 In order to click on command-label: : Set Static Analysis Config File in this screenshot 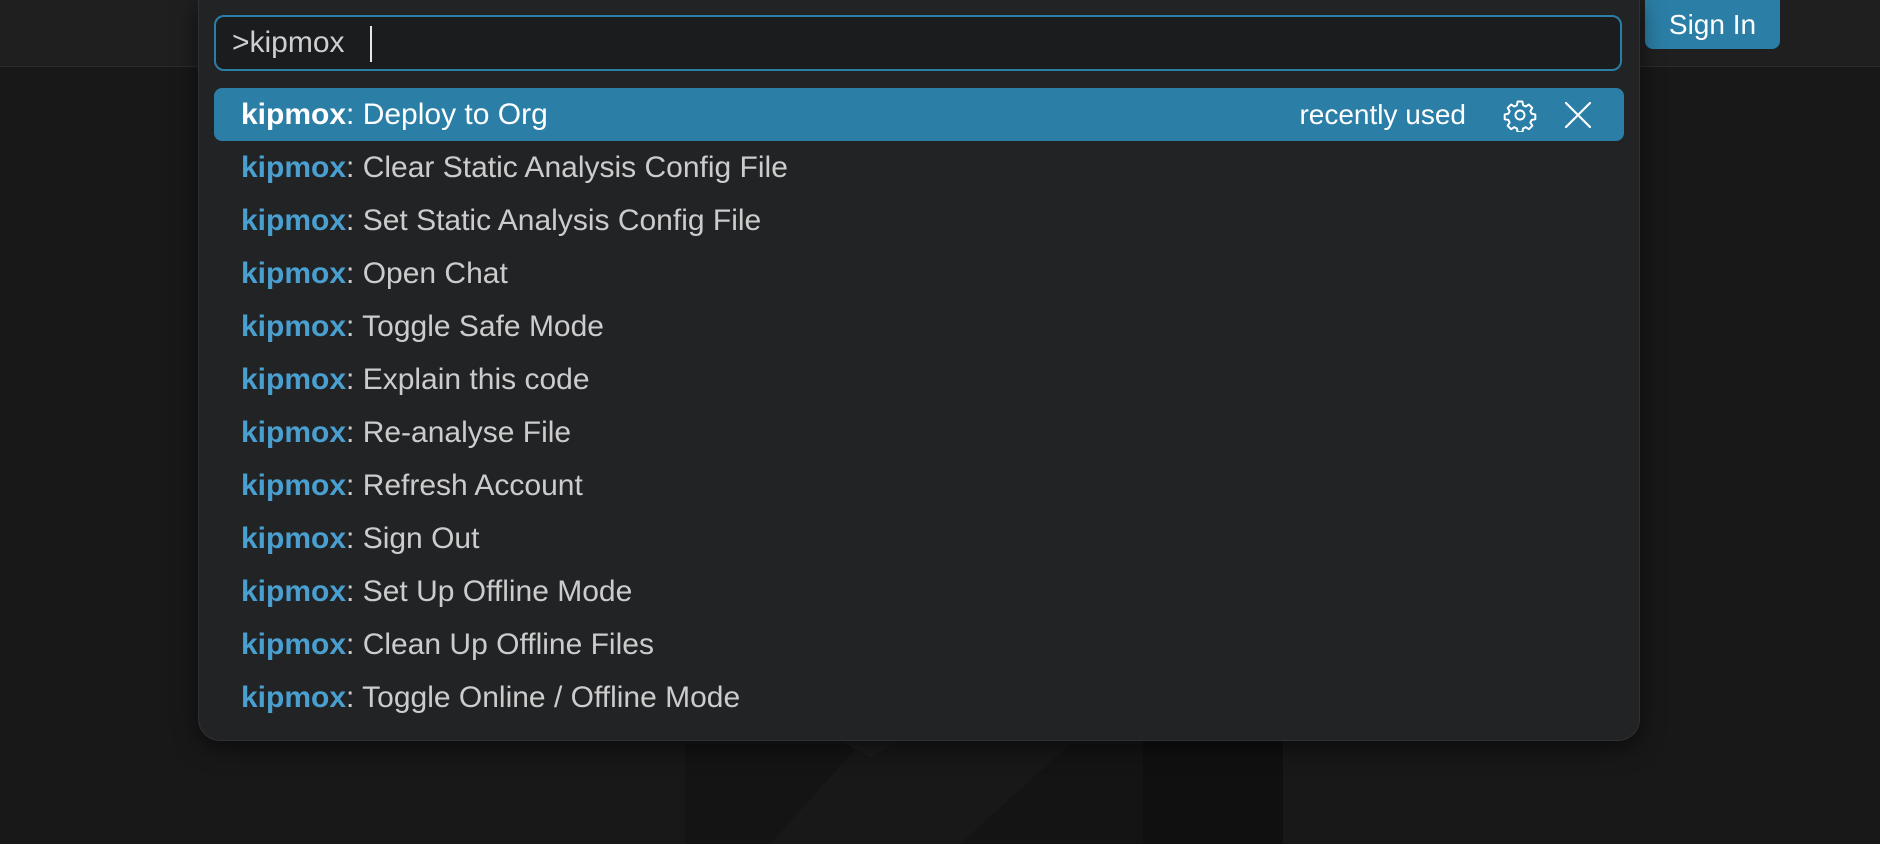, I will do `click(554, 220)`.